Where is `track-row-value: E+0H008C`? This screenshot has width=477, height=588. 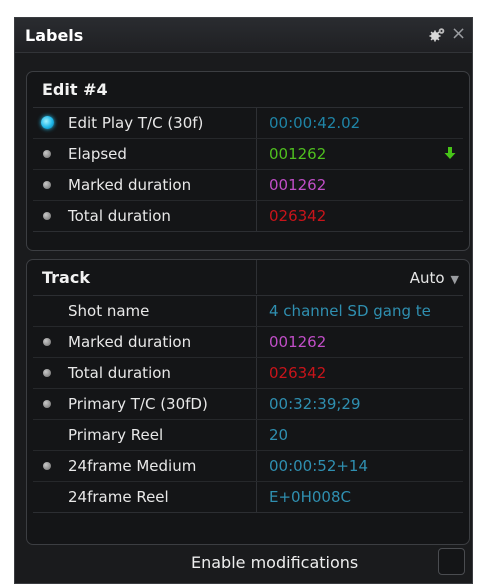
track-row-value: E+0H008C is located at coordinates (310, 497).